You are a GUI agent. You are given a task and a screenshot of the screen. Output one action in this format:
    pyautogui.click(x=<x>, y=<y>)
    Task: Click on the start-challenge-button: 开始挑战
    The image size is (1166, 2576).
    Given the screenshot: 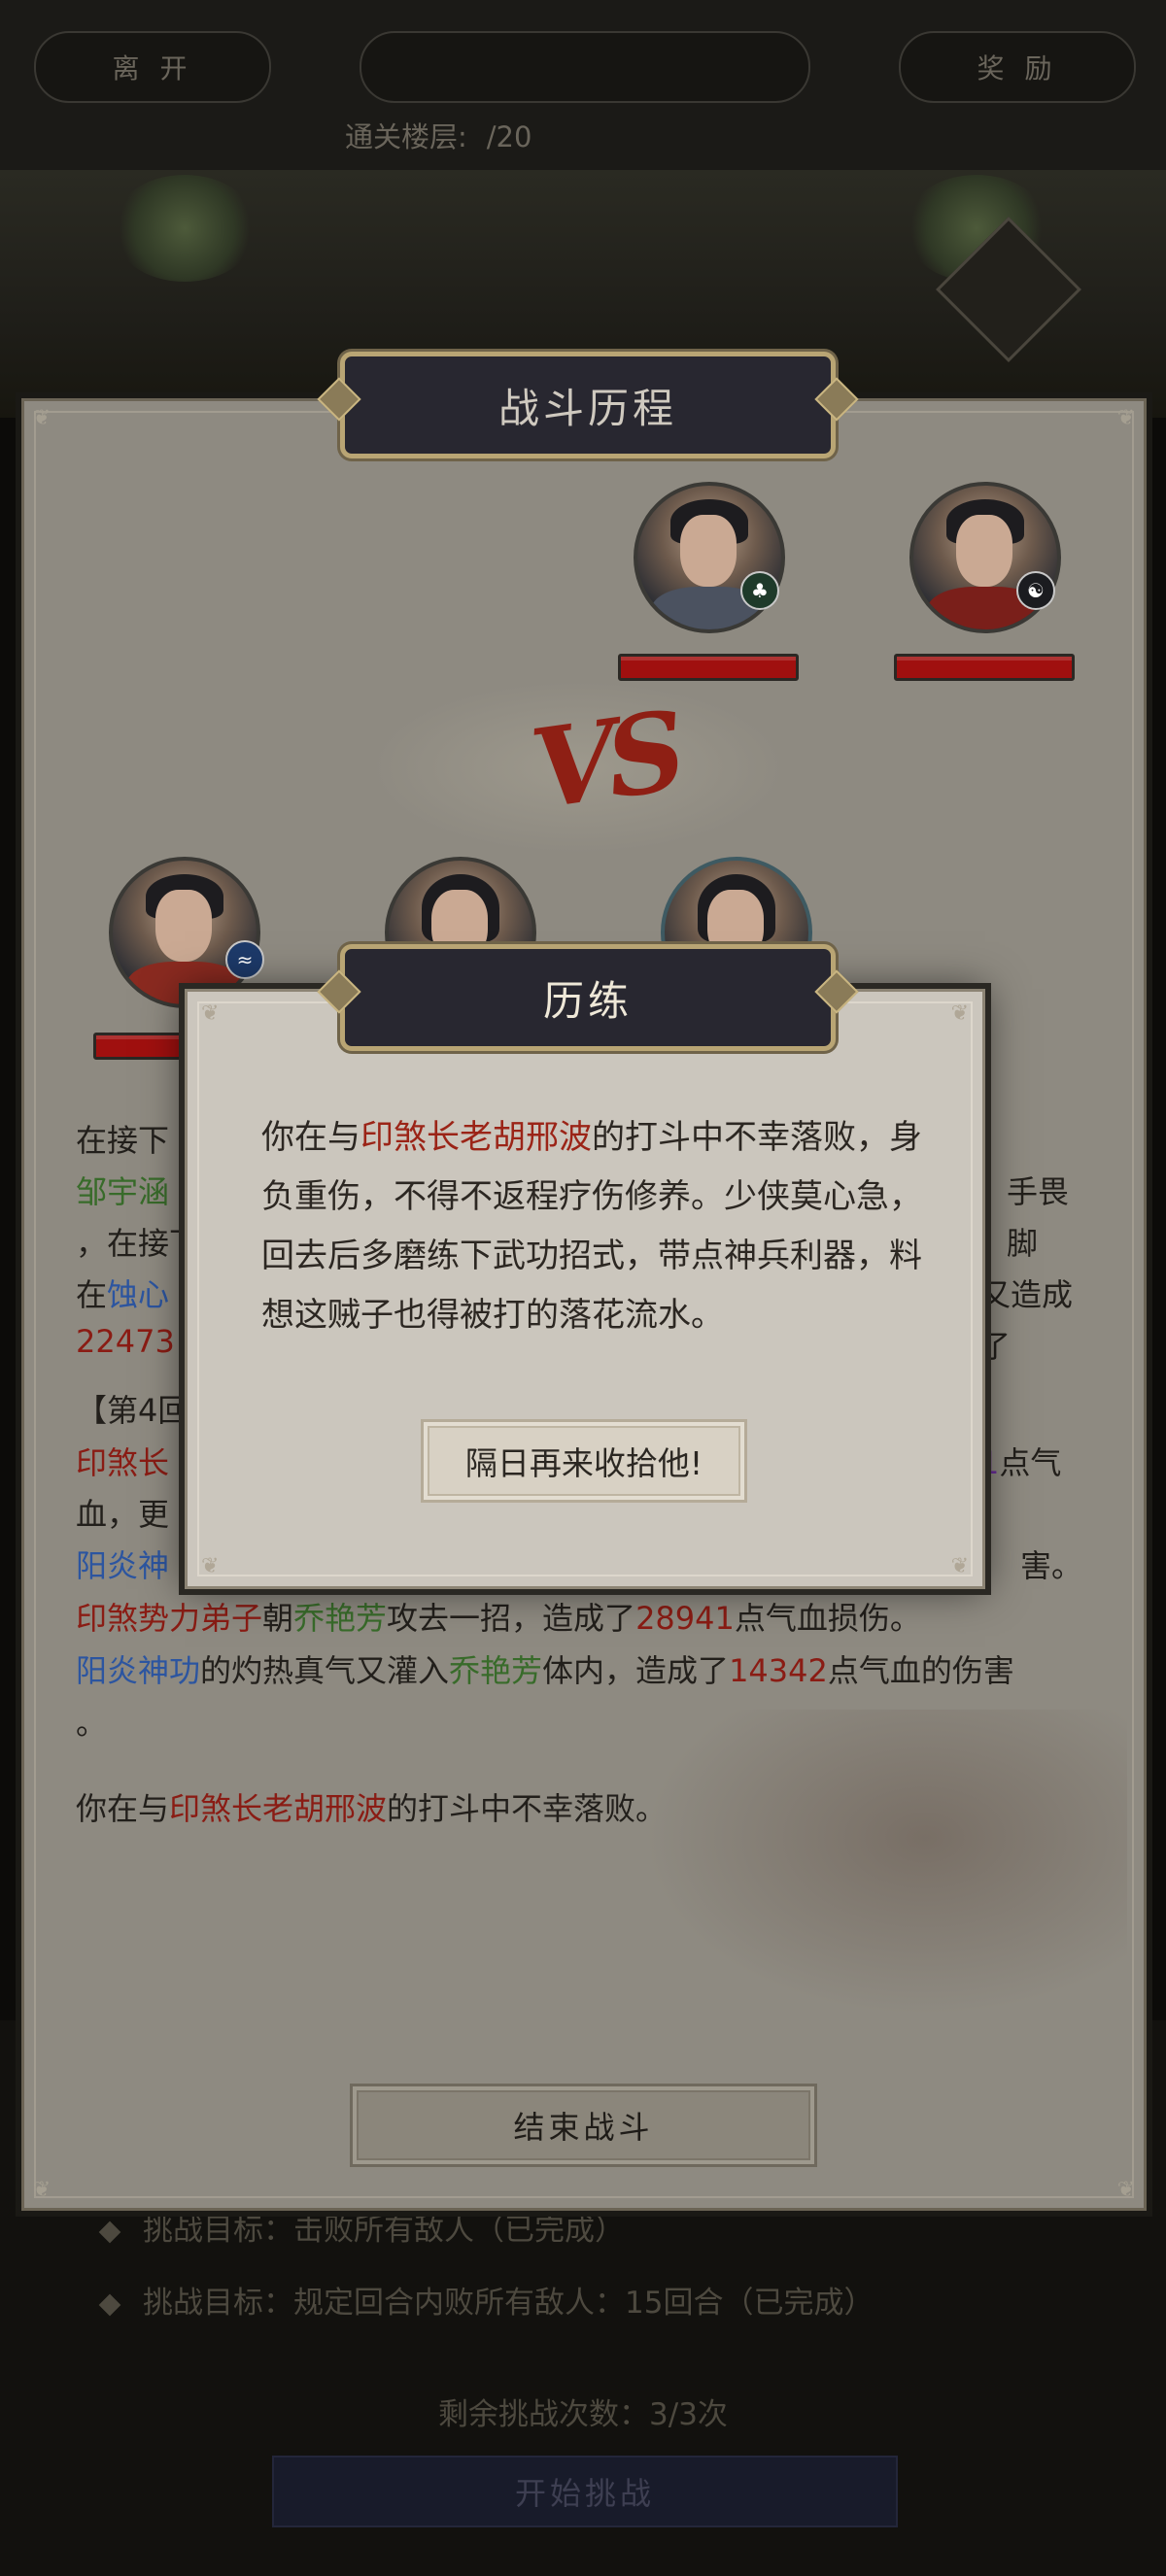 What is the action you would take?
    pyautogui.click(x=585, y=2491)
    